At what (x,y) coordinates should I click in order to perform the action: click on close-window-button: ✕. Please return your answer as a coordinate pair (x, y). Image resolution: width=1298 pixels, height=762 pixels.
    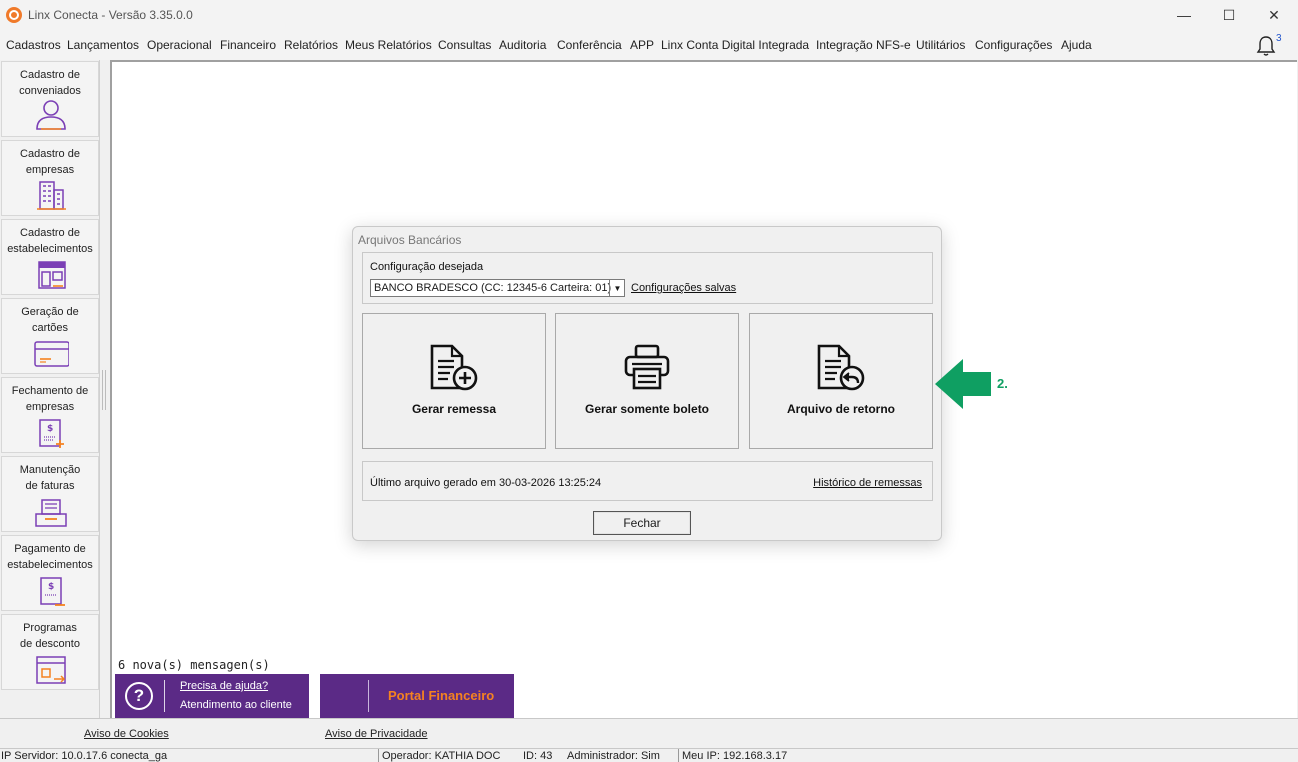
    Looking at the image, I should click on (1274, 15).